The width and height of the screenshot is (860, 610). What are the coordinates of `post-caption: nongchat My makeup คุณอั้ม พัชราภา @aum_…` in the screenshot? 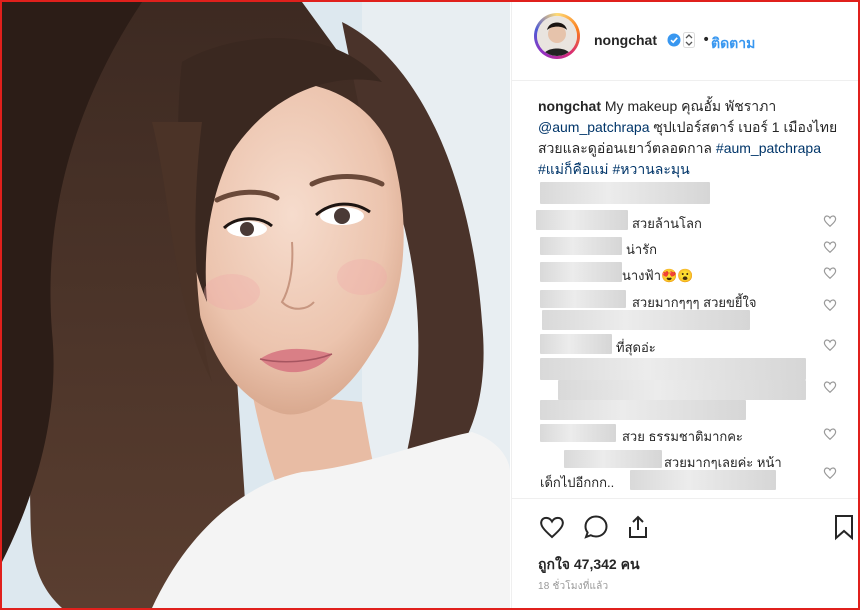 It's located at (688, 138).